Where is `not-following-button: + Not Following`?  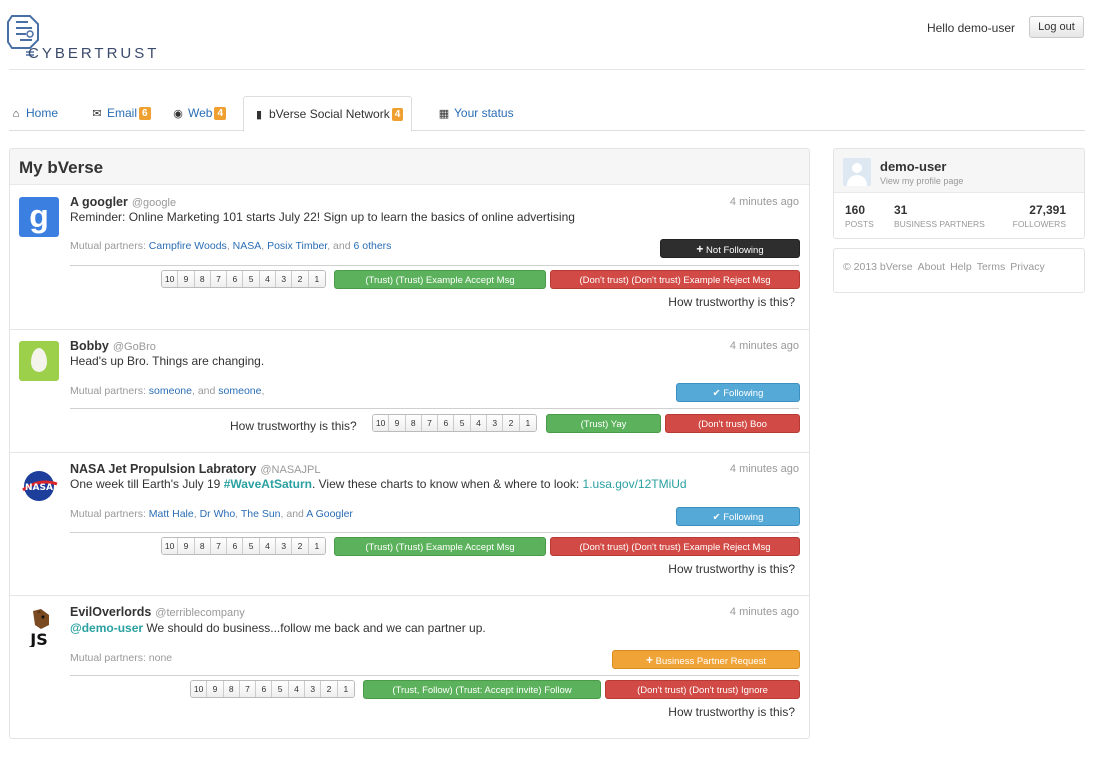 not-following-button: + Not Following is located at coordinates (730, 248).